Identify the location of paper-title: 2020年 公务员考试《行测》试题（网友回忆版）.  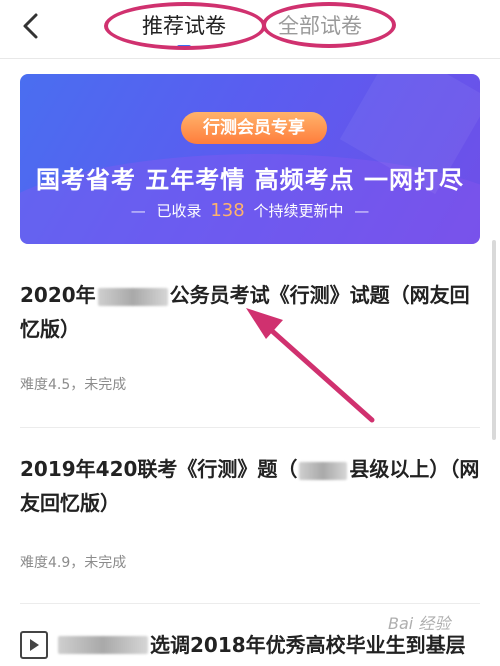
(251, 312).